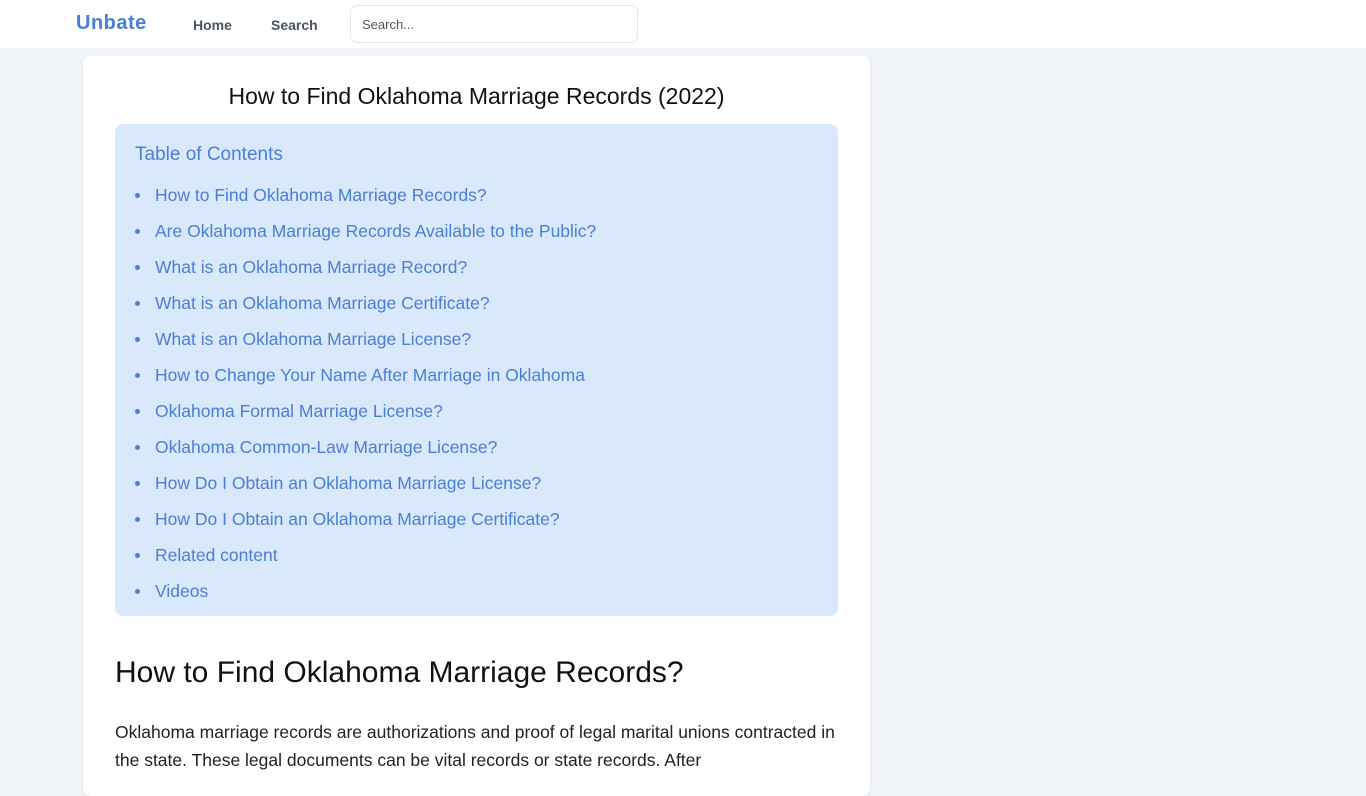  Describe the element at coordinates (299, 411) in the screenshot. I see `toc-link: Oklahoma Formal Marriage License?` at that location.